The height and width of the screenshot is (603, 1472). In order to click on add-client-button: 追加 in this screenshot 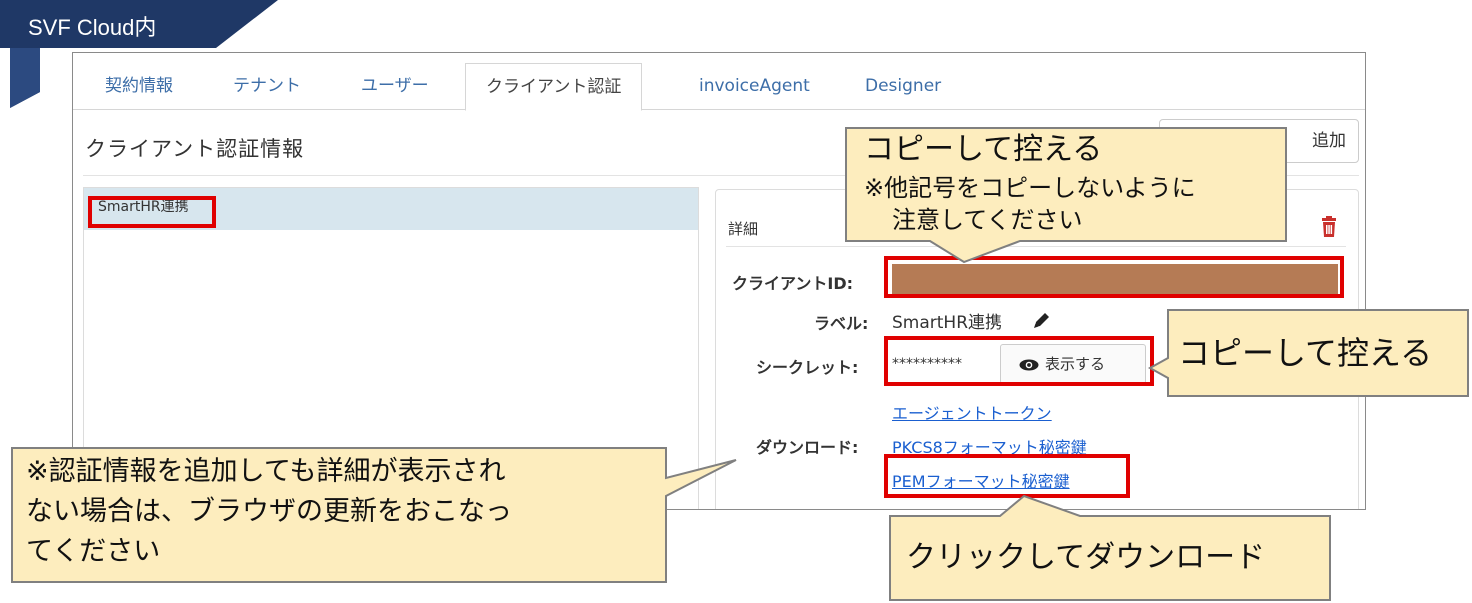, I will do `click(1259, 141)`.